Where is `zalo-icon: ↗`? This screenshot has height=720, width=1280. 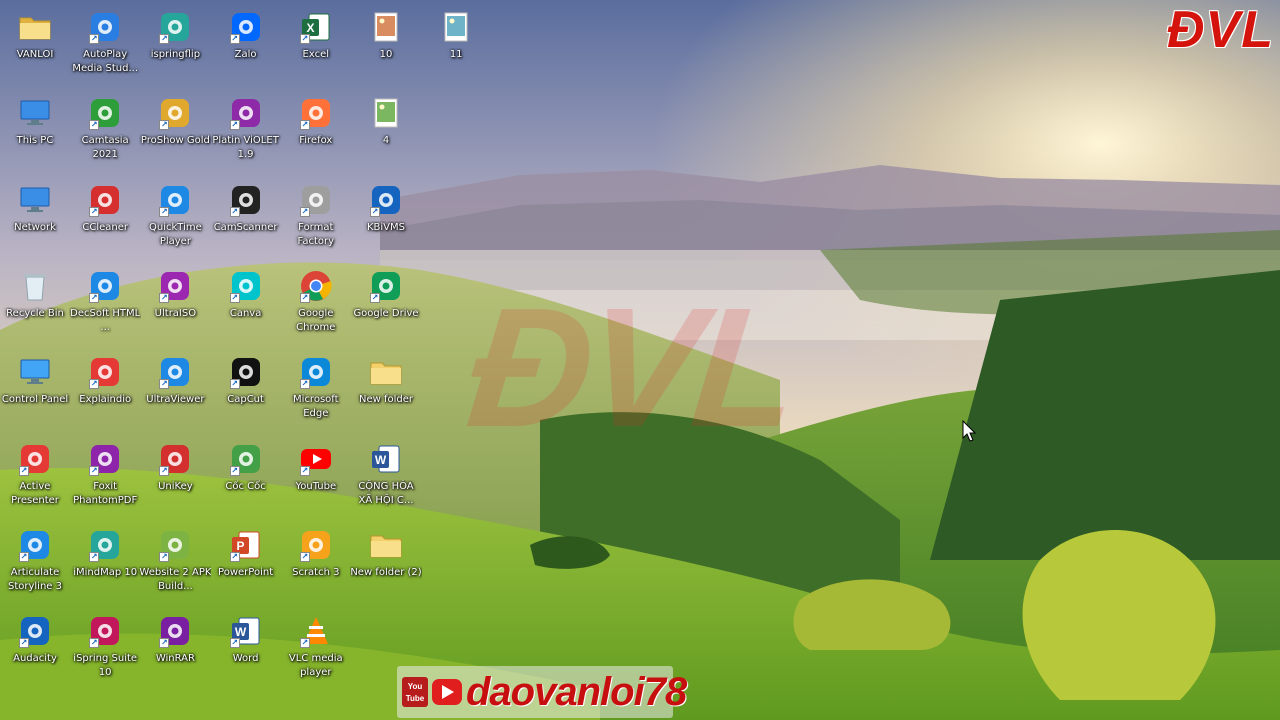
zalo-icon: ↗ is located at coordinates (246, 27).